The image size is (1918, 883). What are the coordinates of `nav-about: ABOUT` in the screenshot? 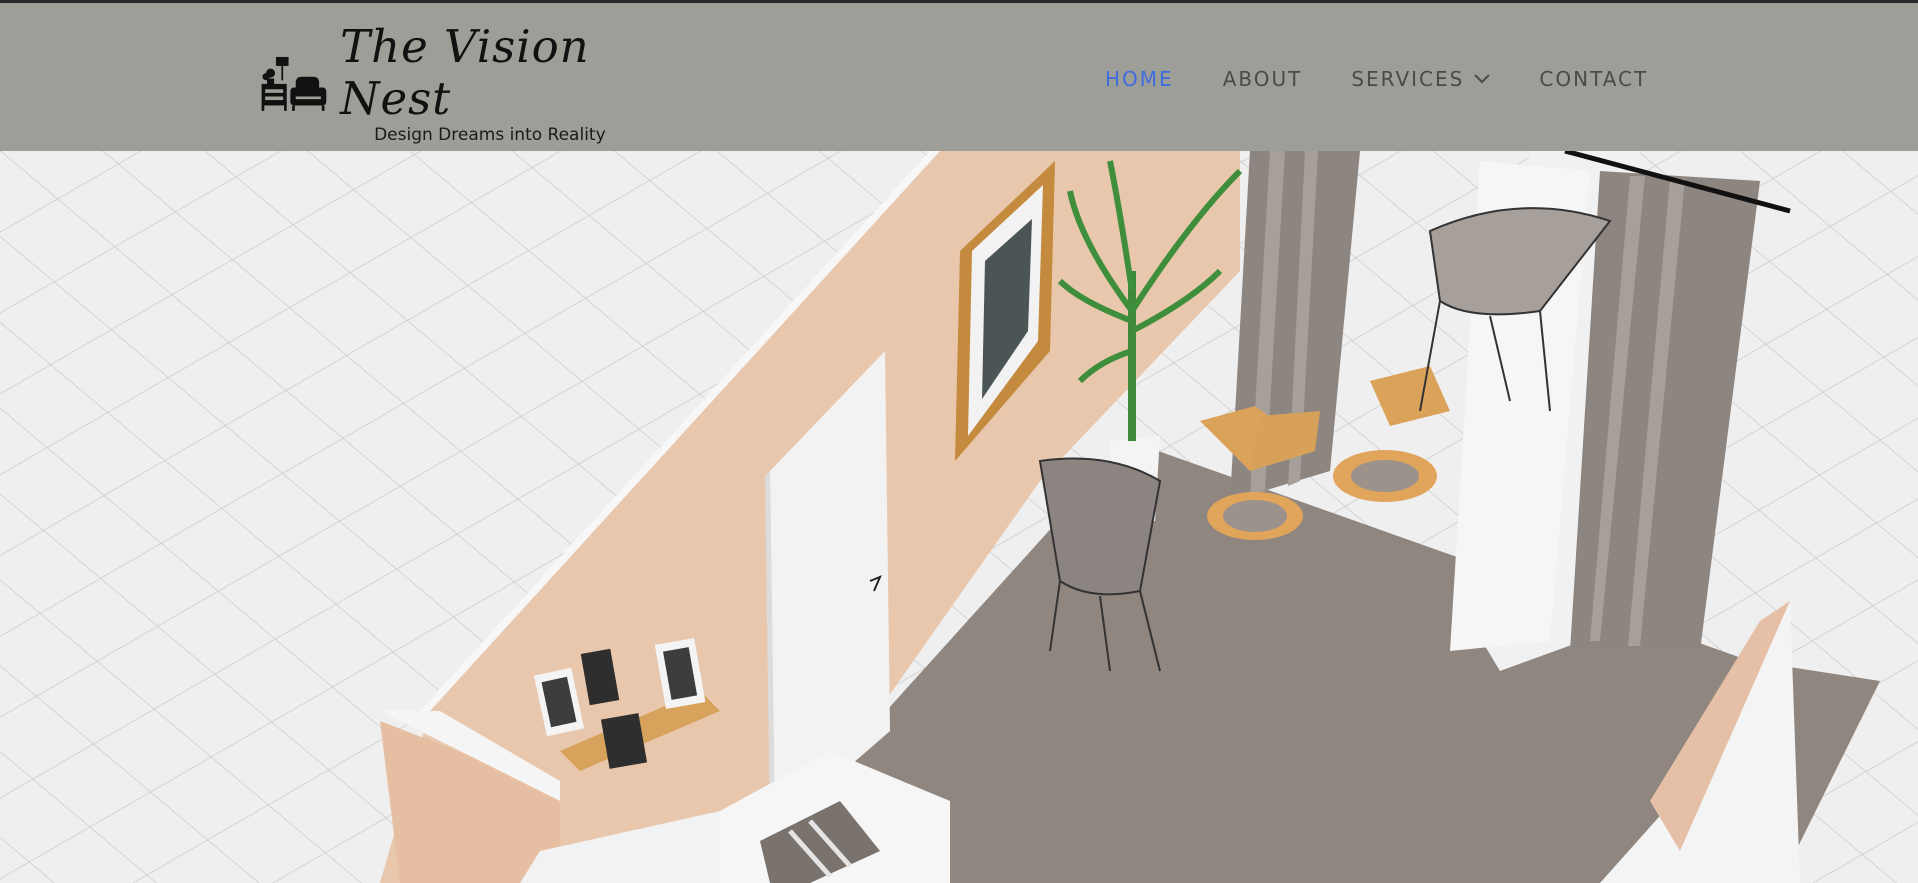 It's located at (1263, 79).